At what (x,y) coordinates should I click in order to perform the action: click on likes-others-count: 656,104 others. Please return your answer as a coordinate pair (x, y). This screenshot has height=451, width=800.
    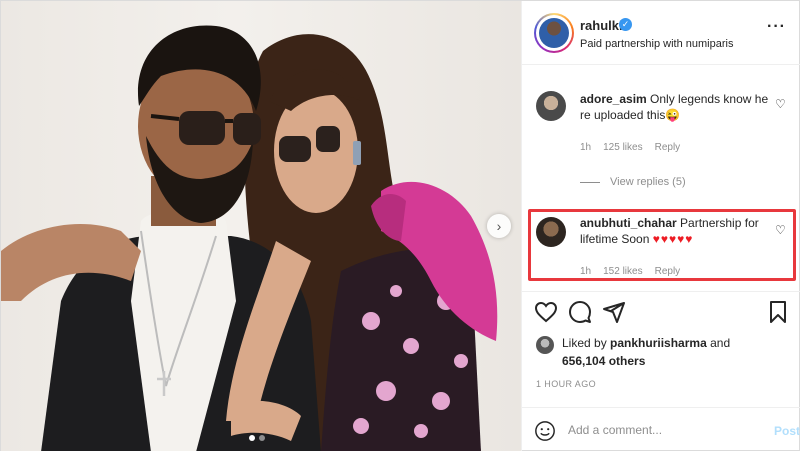
    Looking at the image, I should click on (603, 361).